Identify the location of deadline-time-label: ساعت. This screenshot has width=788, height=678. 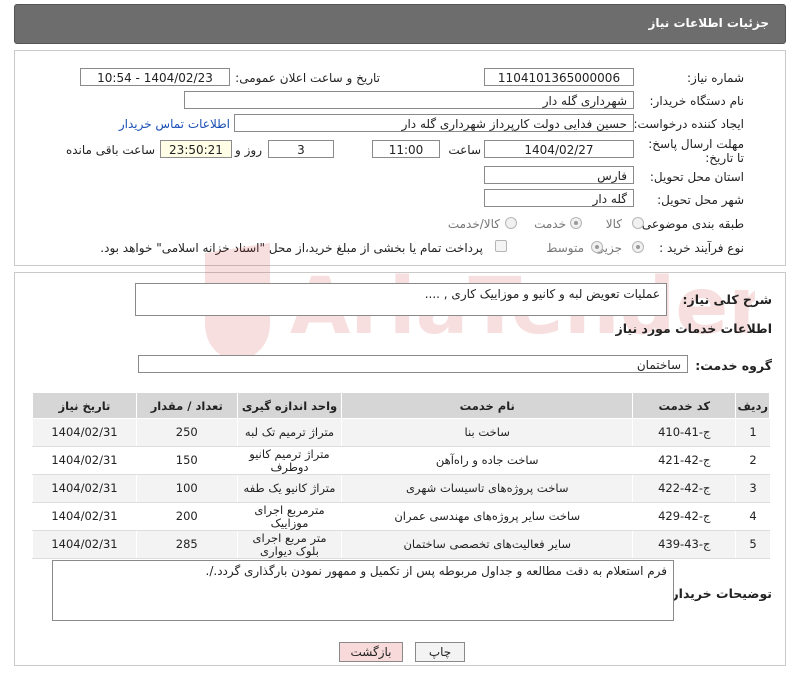
(464, 150).